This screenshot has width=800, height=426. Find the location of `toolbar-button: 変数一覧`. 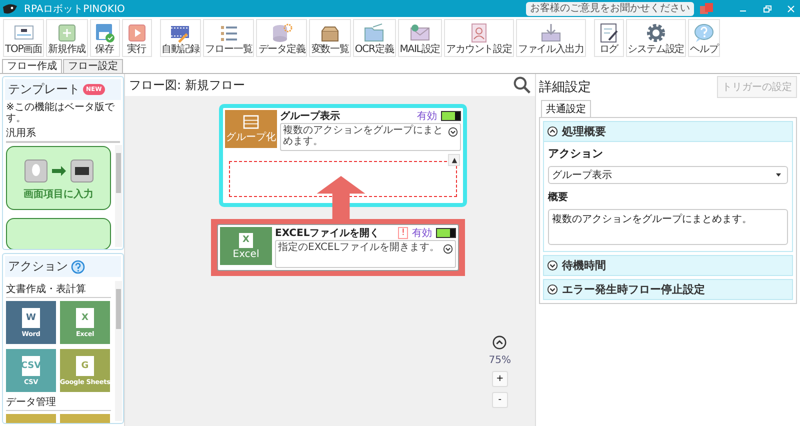

toolbar-button: 変数一覧 is located at coordinates (330, 38).